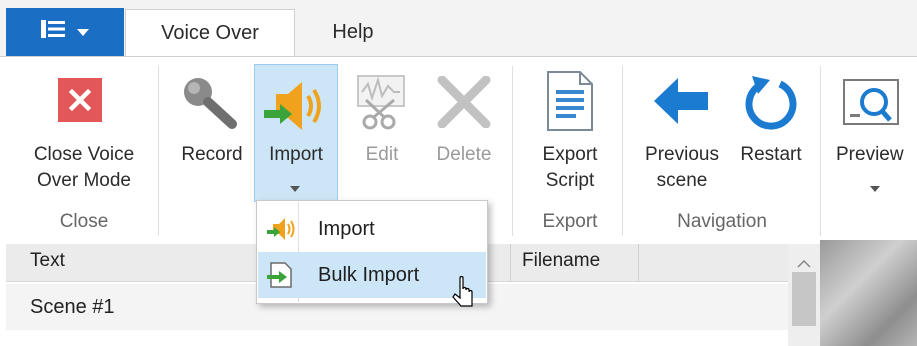  What do you see at coordinates (369, 274) in the screenshot?
I see `menu-item-bulk-import-label: Bulk Import` at bounding box center [369, 274].